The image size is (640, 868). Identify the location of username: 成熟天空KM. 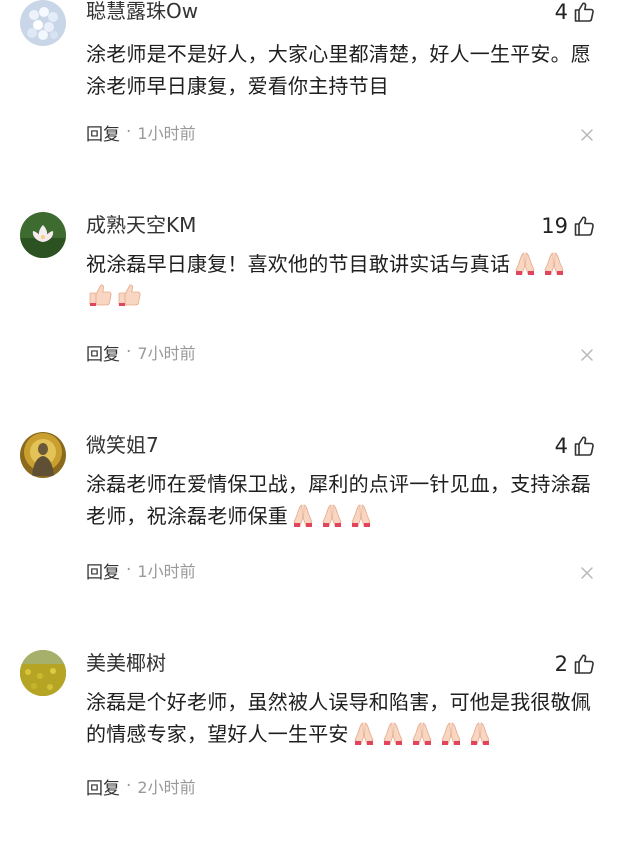
(141, 225).